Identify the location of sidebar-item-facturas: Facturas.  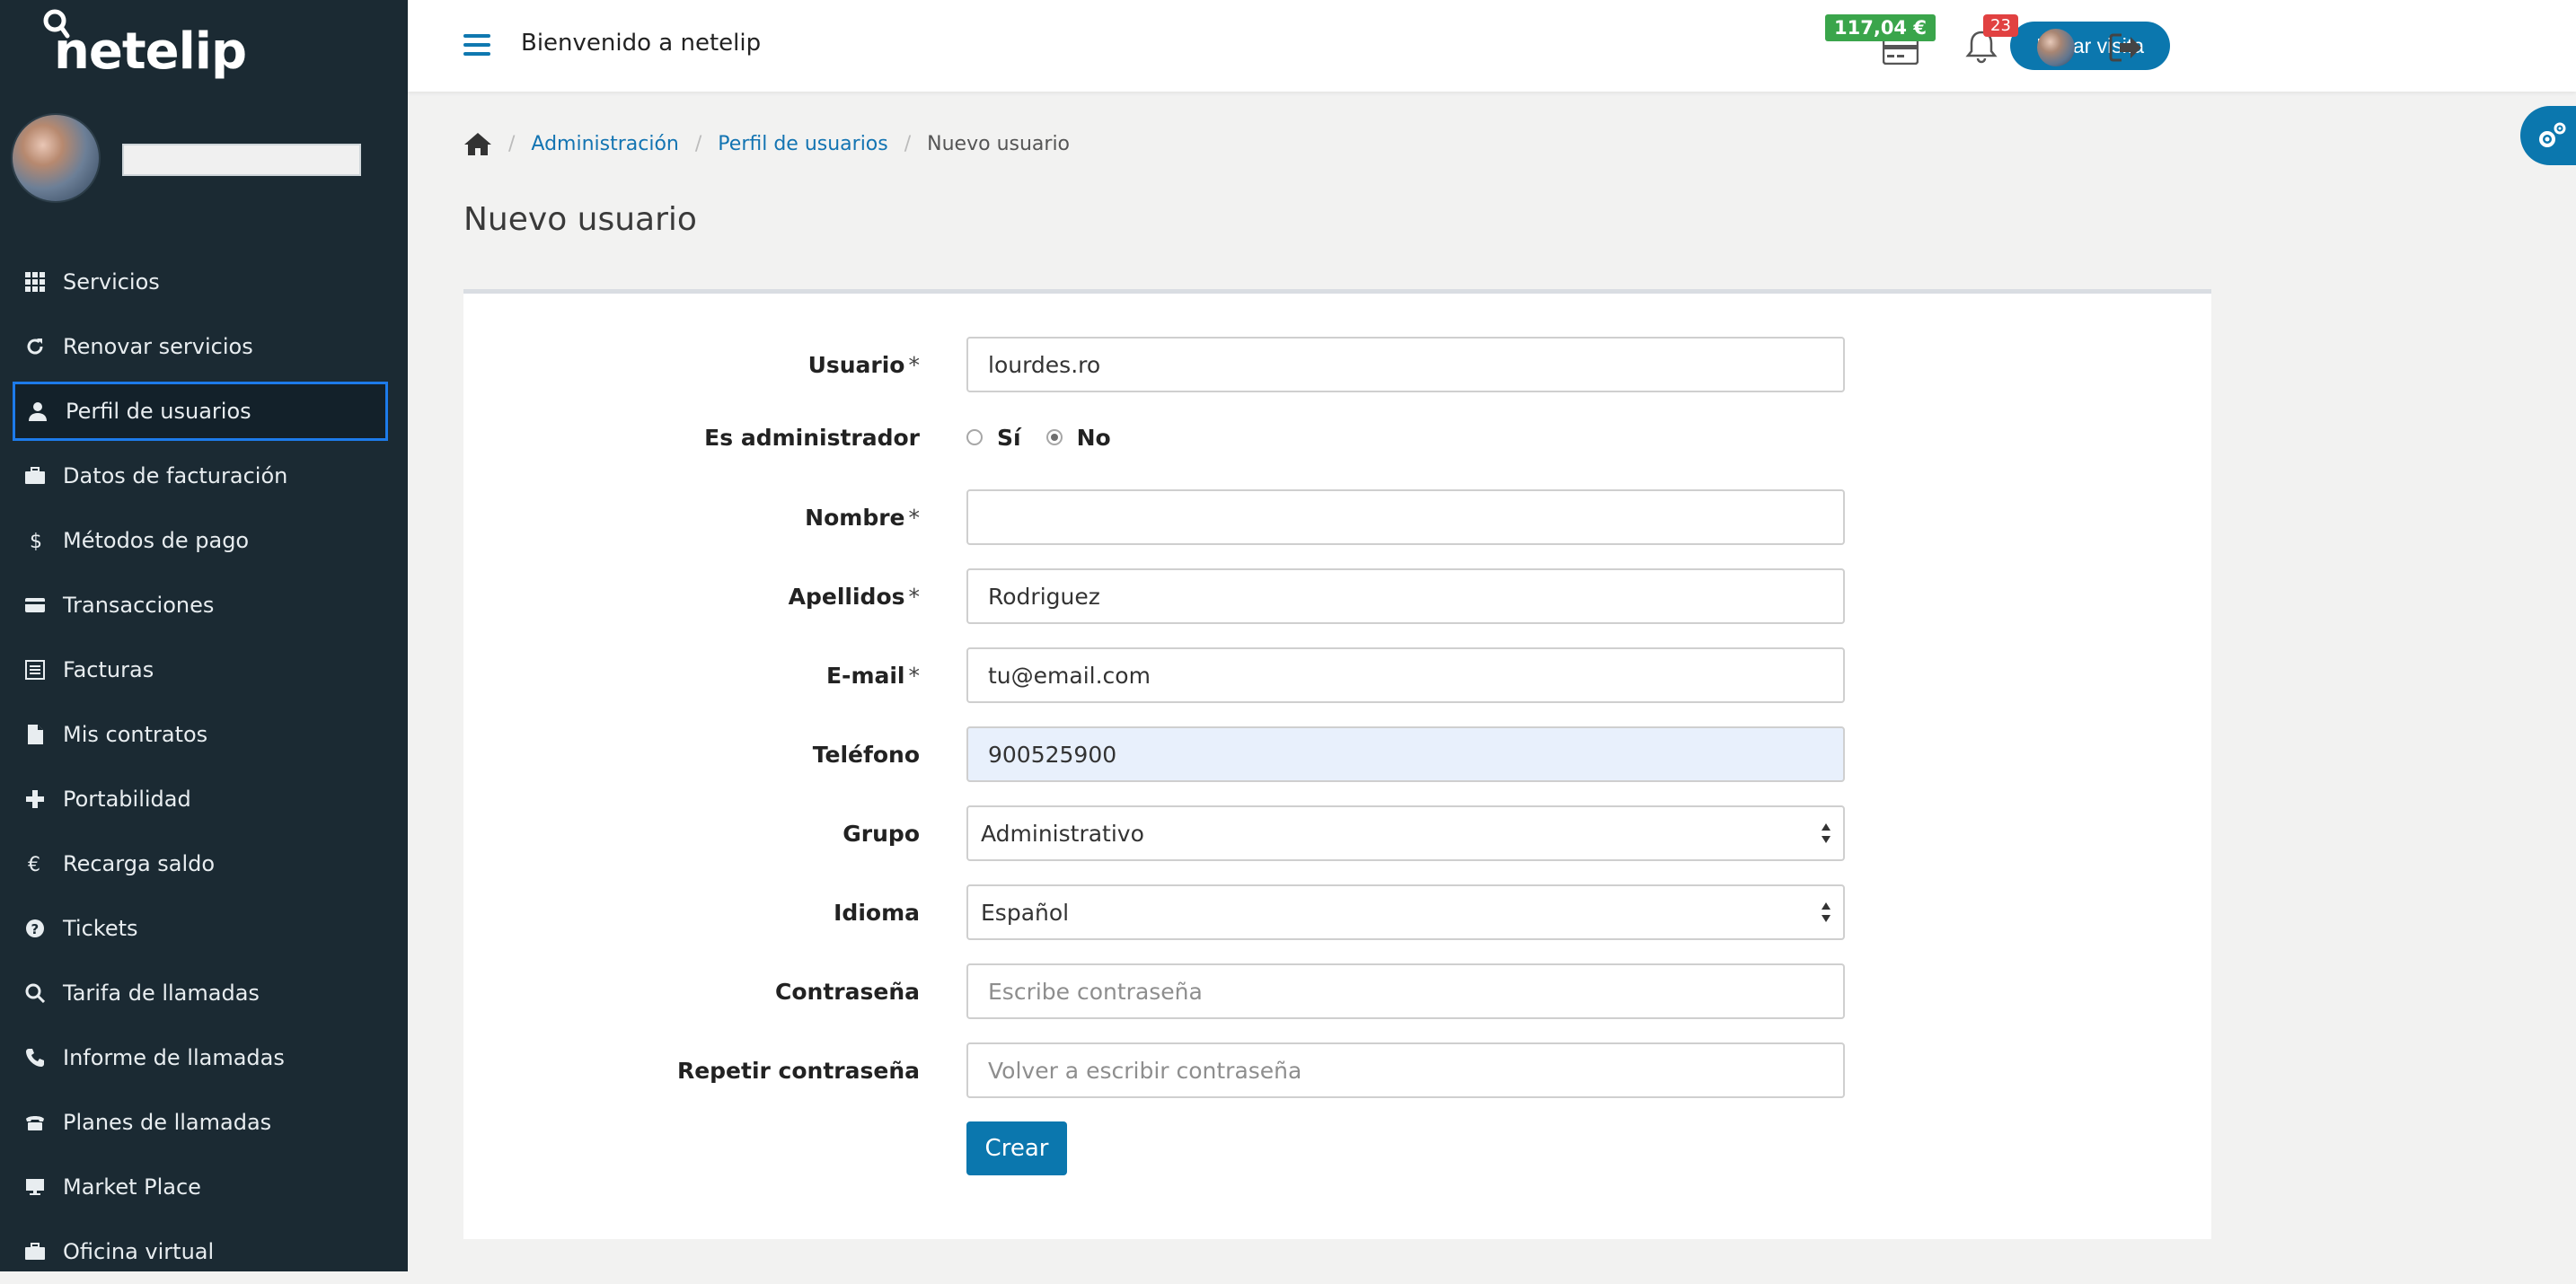
(204, 670).